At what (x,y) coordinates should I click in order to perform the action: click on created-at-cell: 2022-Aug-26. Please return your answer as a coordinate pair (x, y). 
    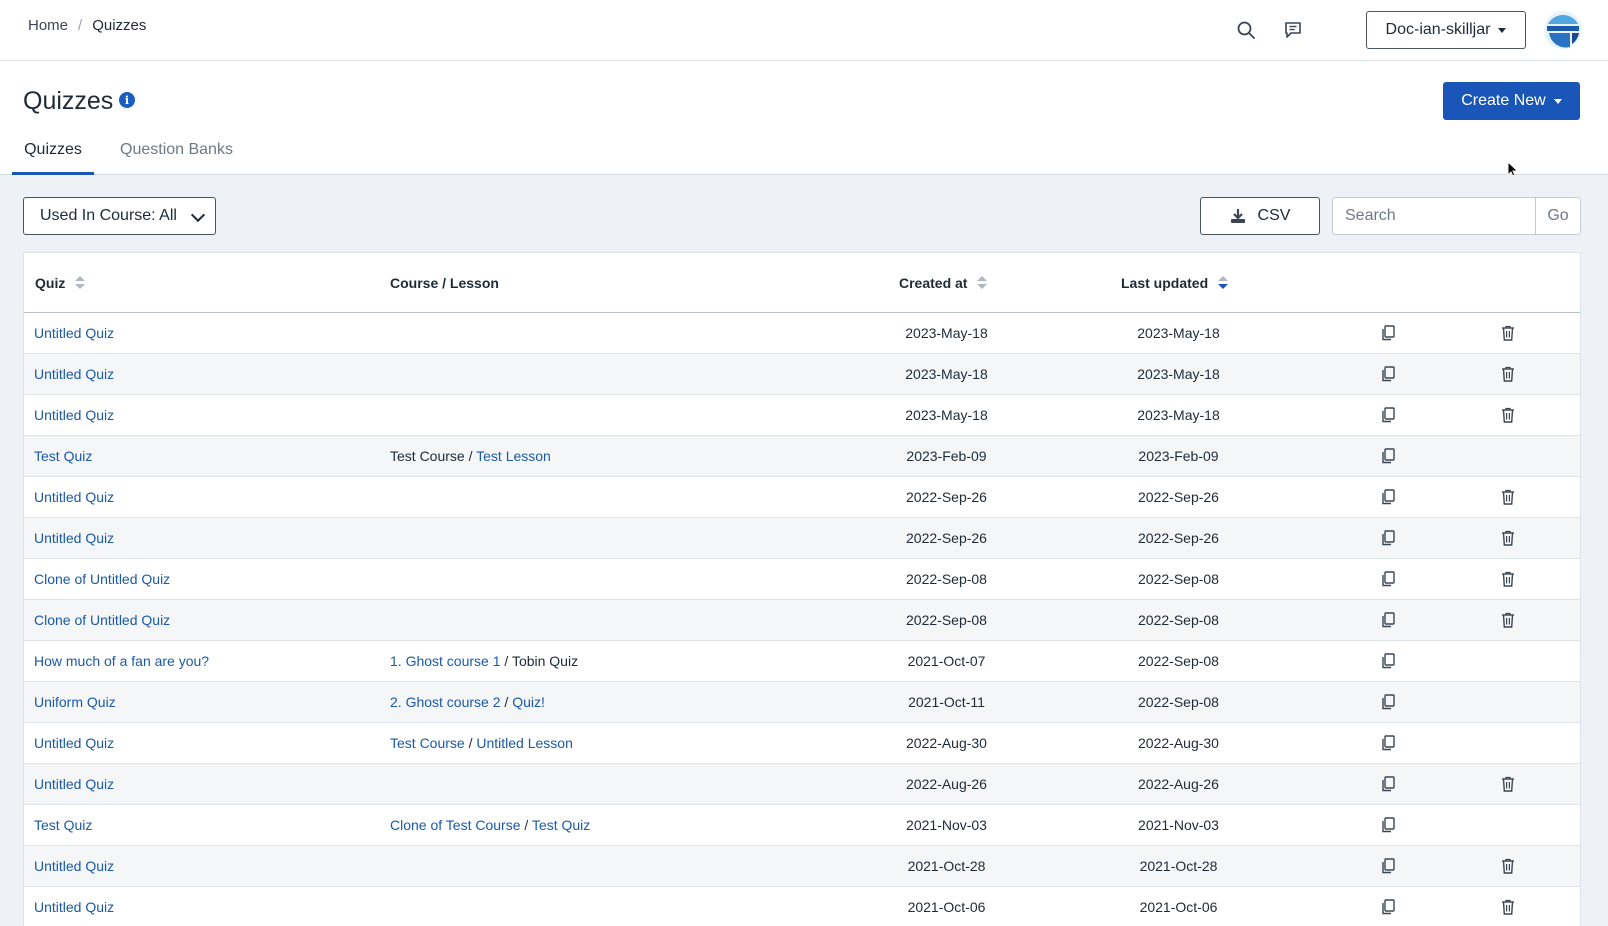
    Looking at the image, I should click on (946, 784).